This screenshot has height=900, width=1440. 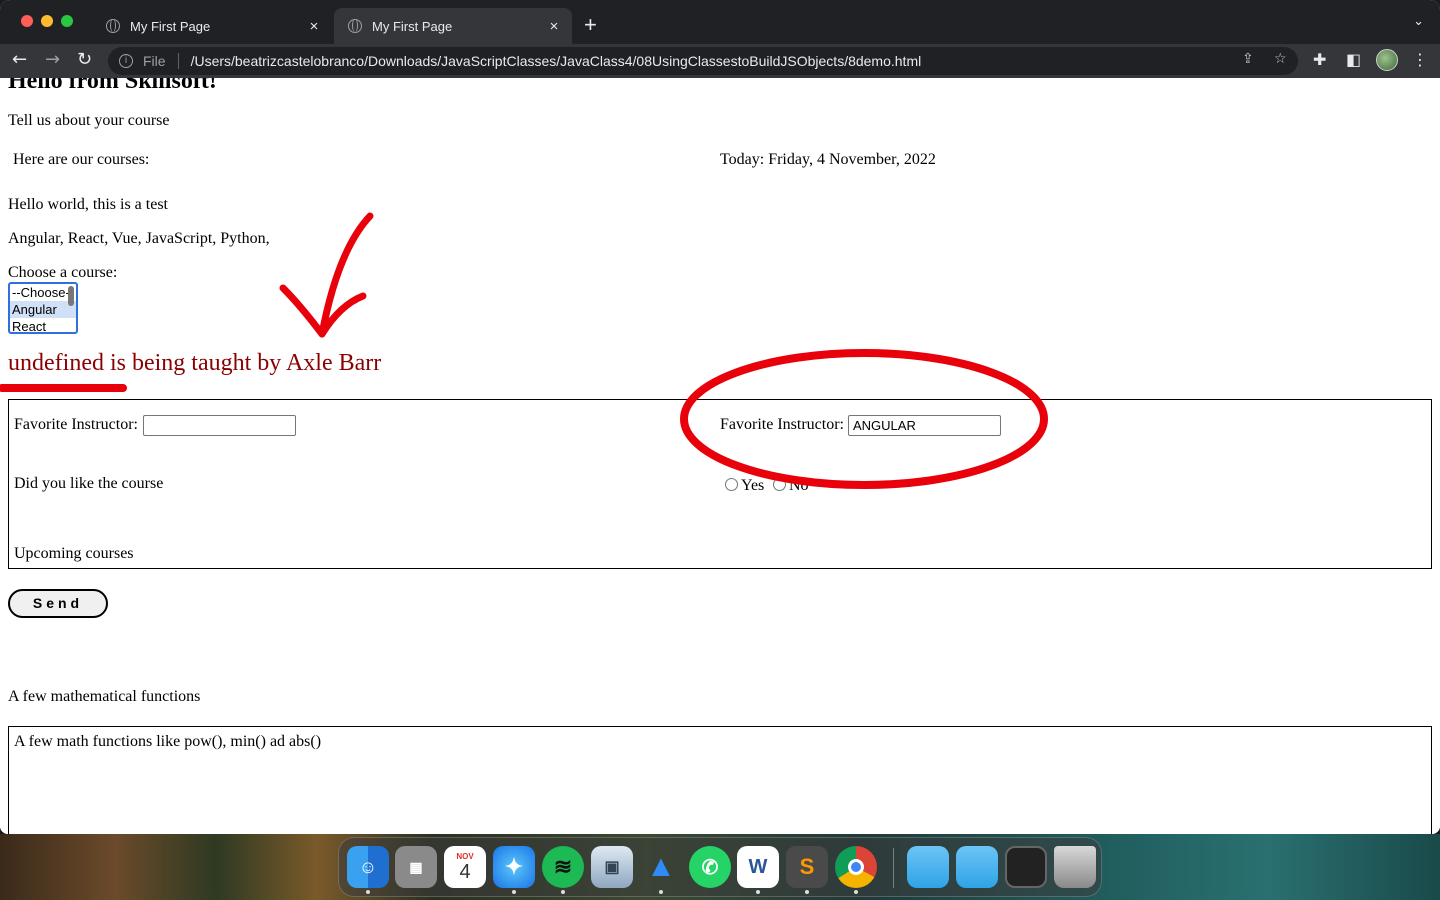 I want to click on side-panel-icon: ◧, so click(x=1353, y=59).